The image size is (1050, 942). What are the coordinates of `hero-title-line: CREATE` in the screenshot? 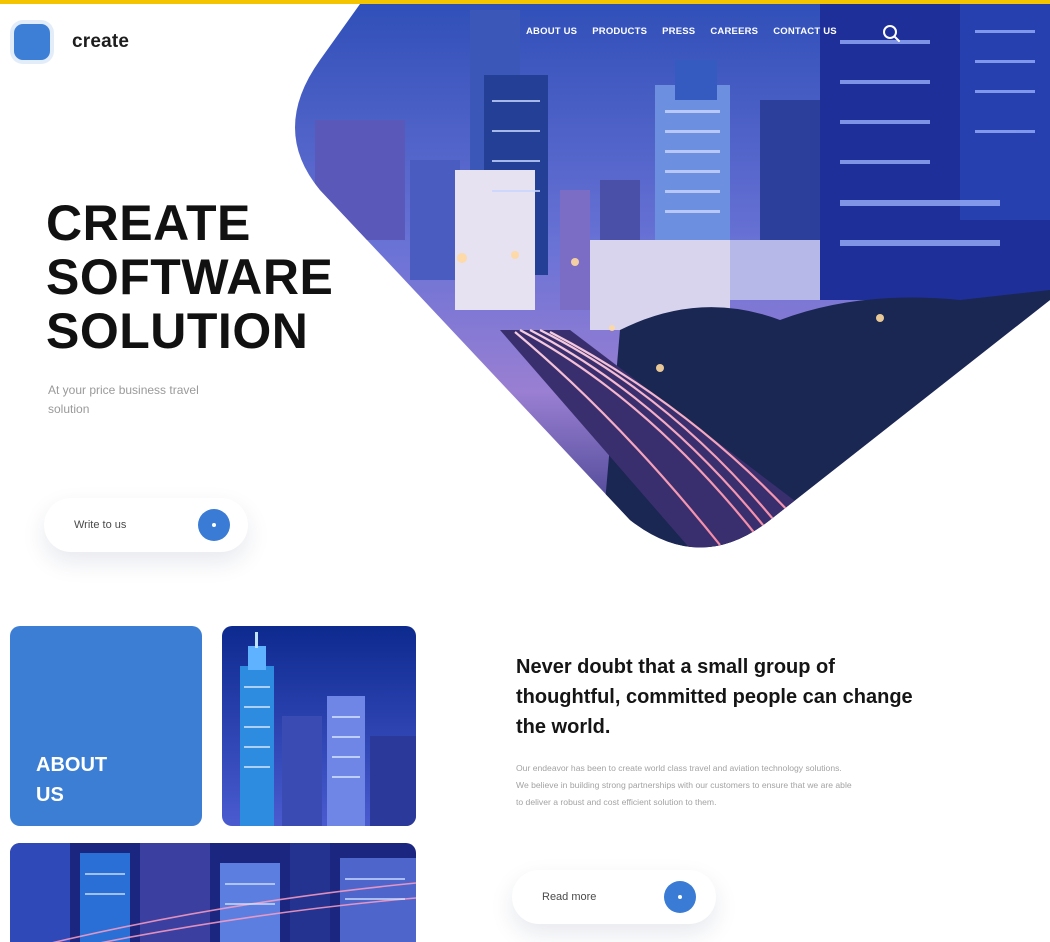 It's located at (148, 223).